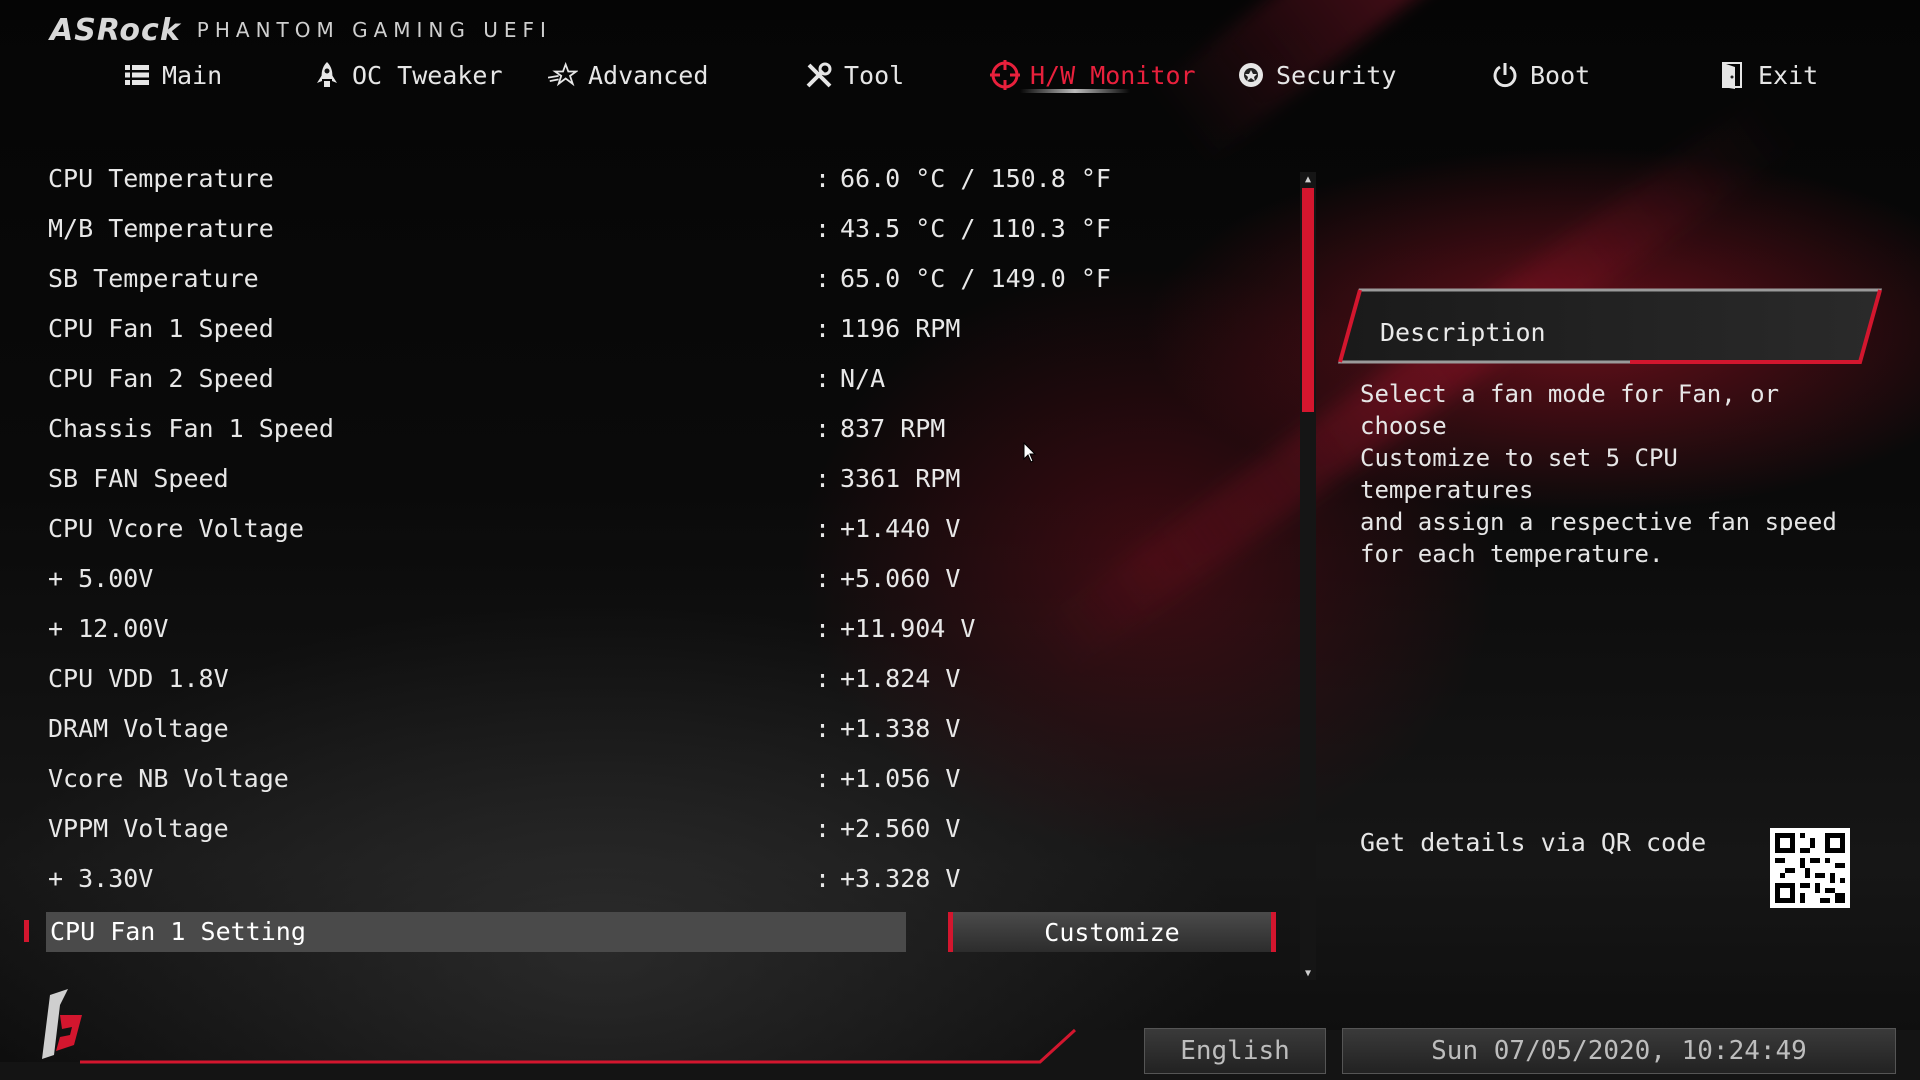  I want to click on tab-exit: Exit, so click(1768, 75).